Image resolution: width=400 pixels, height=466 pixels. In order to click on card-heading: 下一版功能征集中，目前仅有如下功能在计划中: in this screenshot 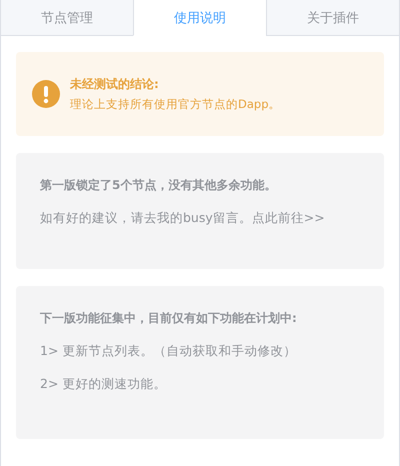, I will do `click(169, 318)`.